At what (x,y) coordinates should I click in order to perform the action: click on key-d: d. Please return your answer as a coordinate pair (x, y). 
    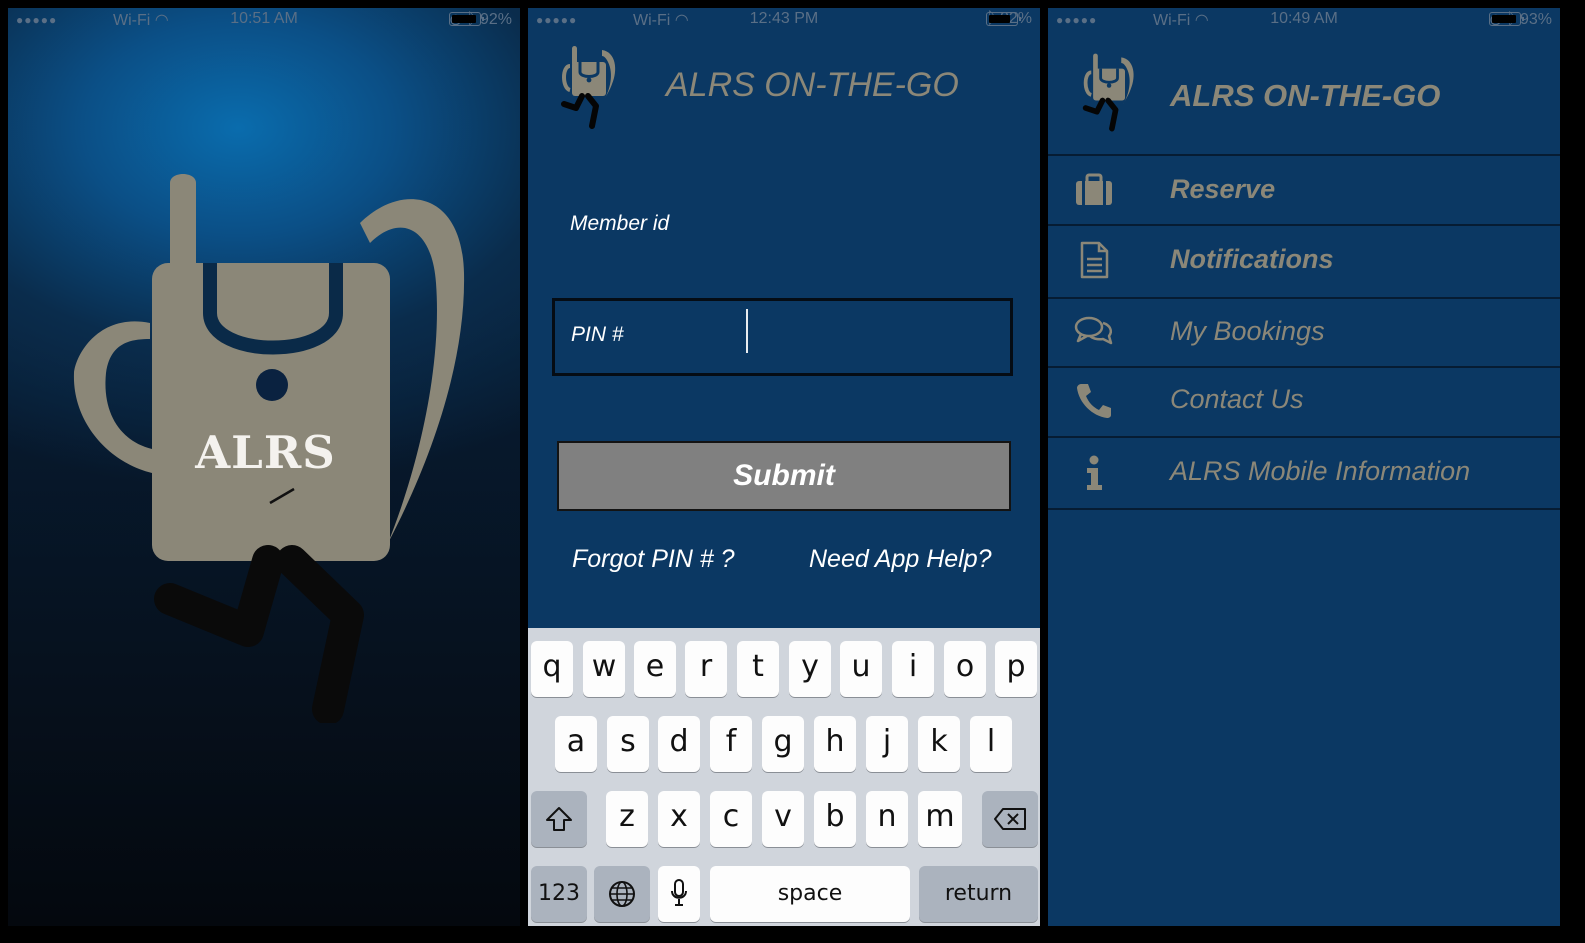
    Looking at the image, I should click on (679, 744).